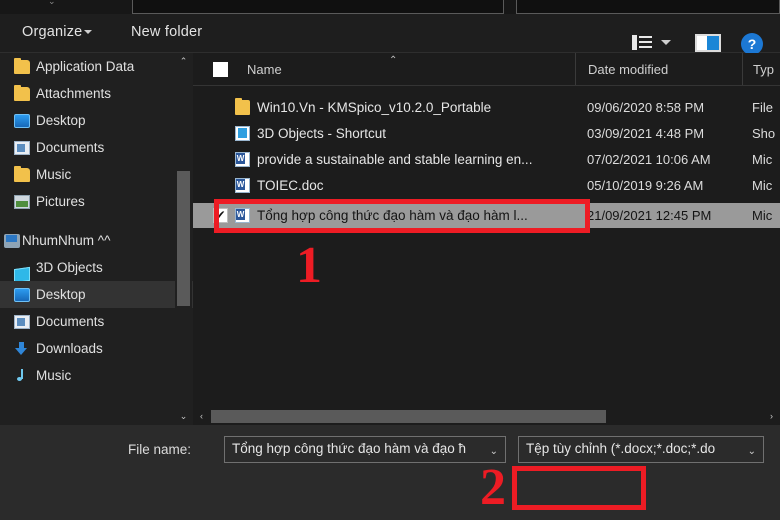 The image size is (780, 520). I want to click on sidebar-scrollbar: ⌃ ⌄, so click(183, 239).